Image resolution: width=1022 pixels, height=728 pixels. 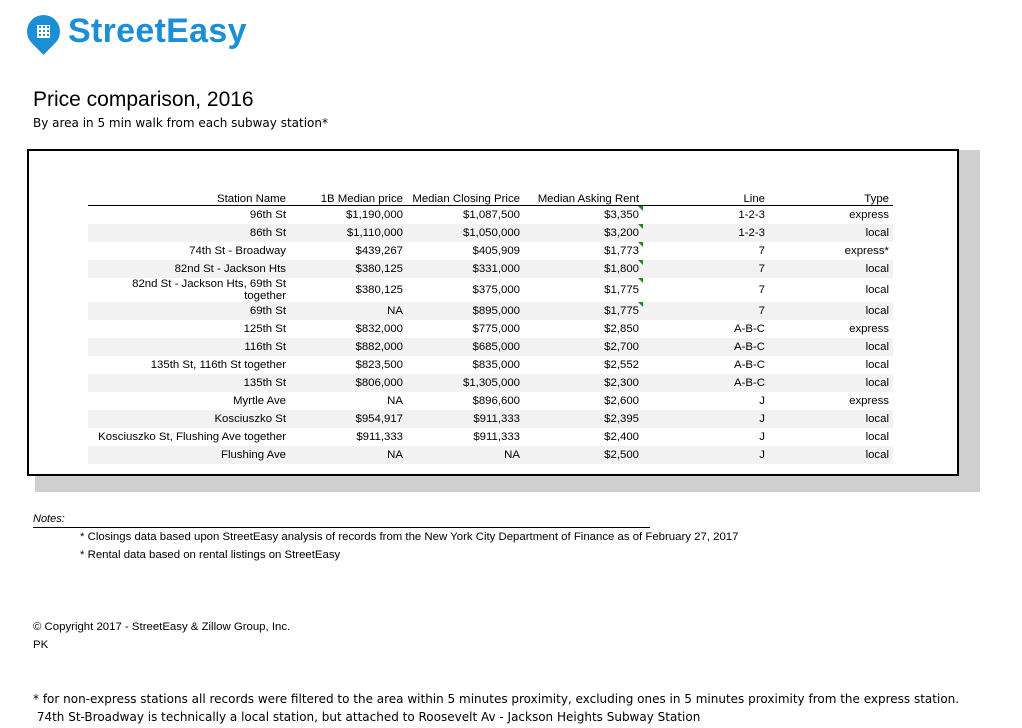 I want to click on cell-median-closing-price: $1,087,500, so click(x=491, y=215).